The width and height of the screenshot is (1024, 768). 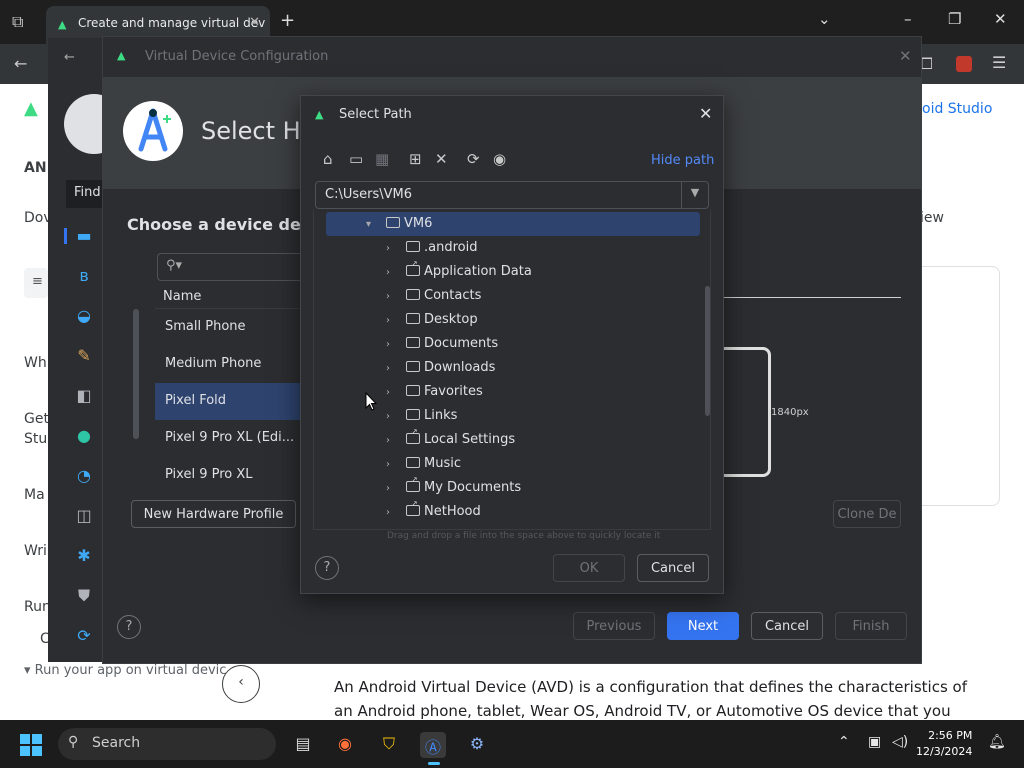 What do you see at coordinates (874, 742) in the screenshot?
I see `network-icon: ▣` at bounding box center [874, 742].